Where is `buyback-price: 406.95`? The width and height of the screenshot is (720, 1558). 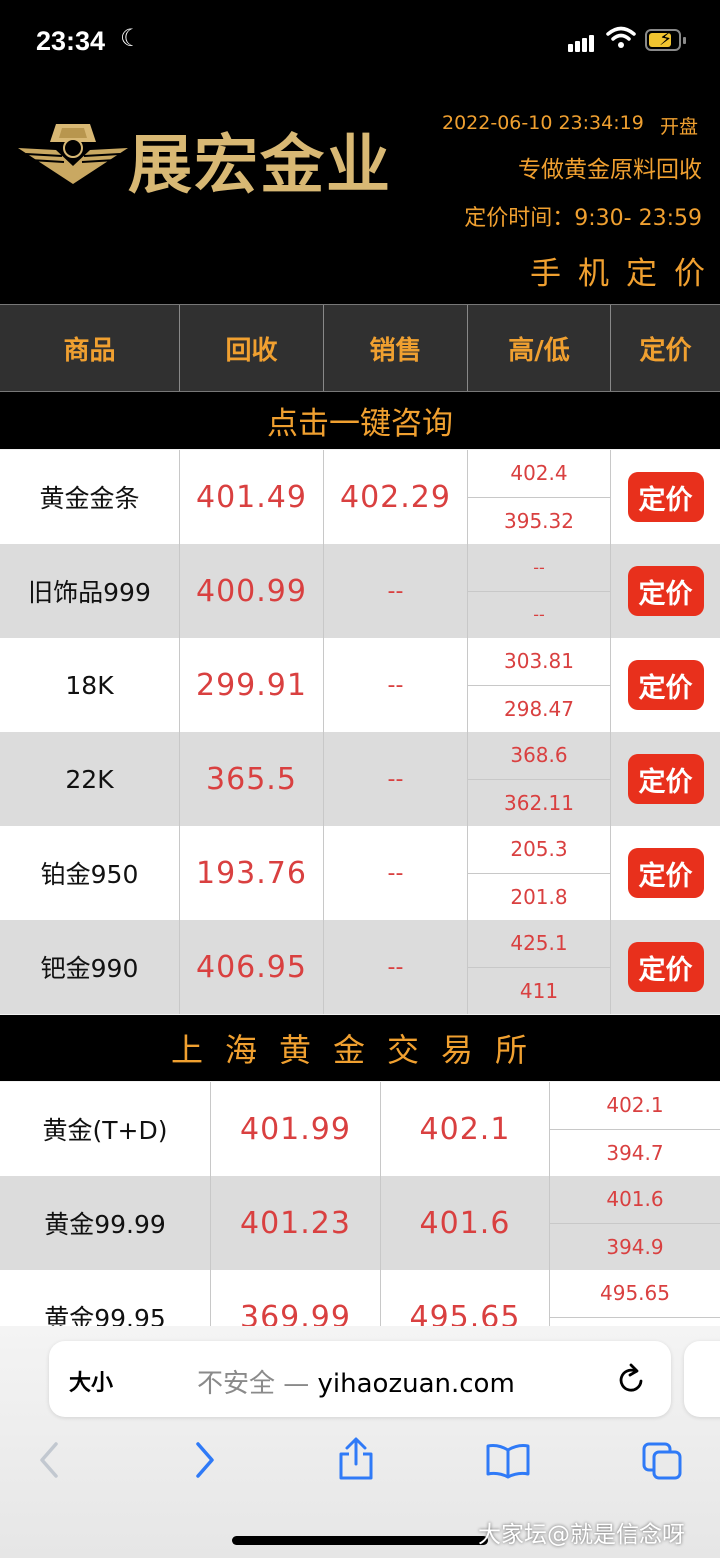
buyback-price: 406.95 is located at coordinates (252, 967).